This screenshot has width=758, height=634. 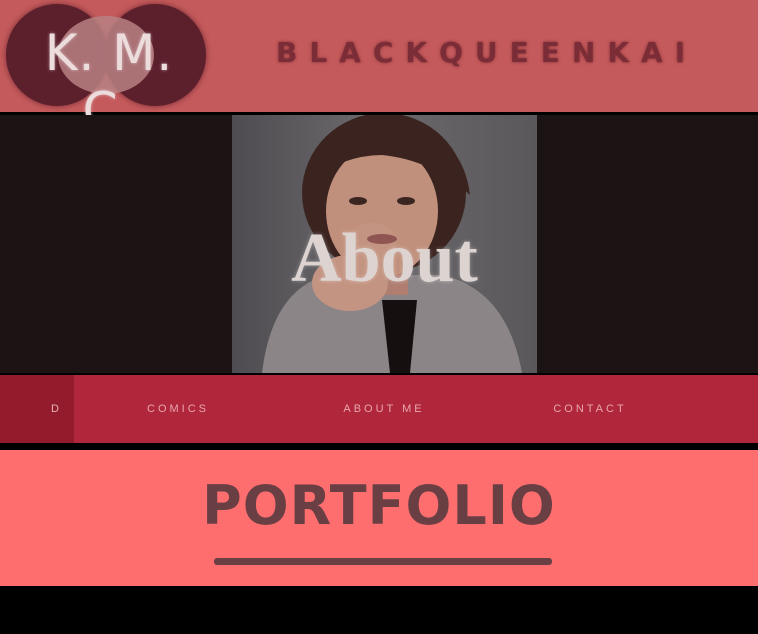 I want to click on site-name: BLACKQUEENKAI, so click(x=486, y=52).